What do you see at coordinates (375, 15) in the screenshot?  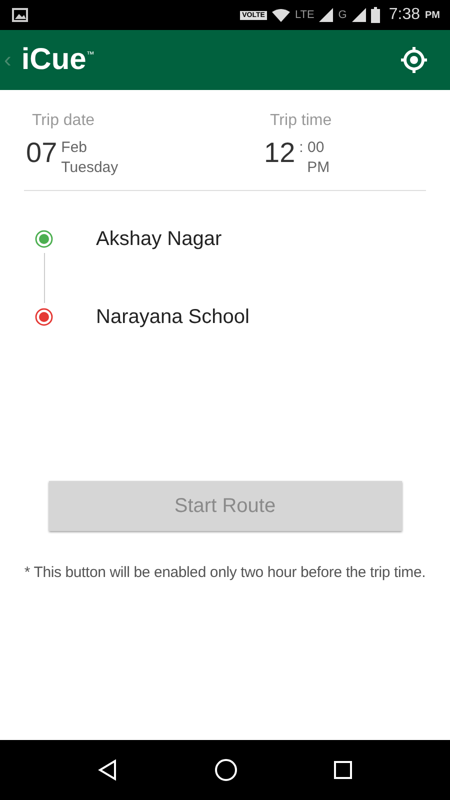 I see `battery-icon` at bounding box center [375, 15].